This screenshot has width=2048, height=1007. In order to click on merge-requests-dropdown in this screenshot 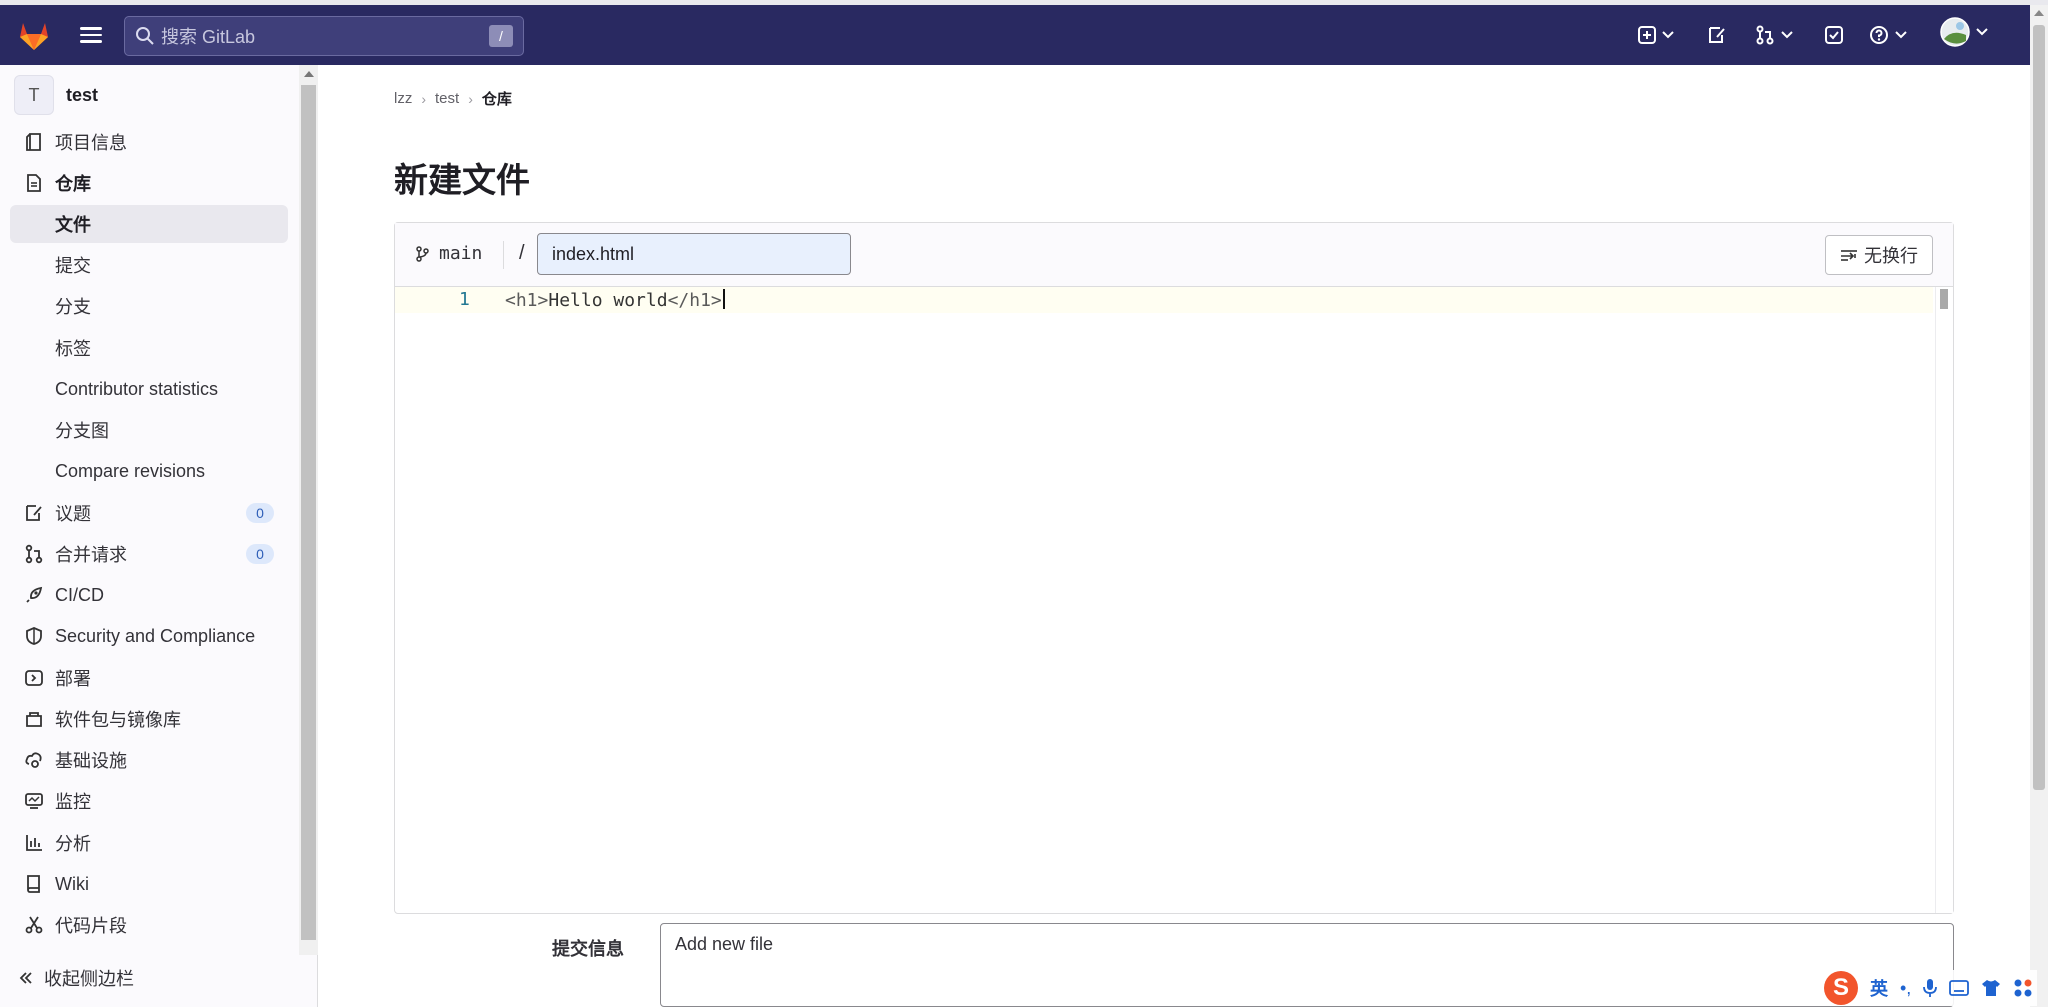, I will do `click(1774, 35)`.